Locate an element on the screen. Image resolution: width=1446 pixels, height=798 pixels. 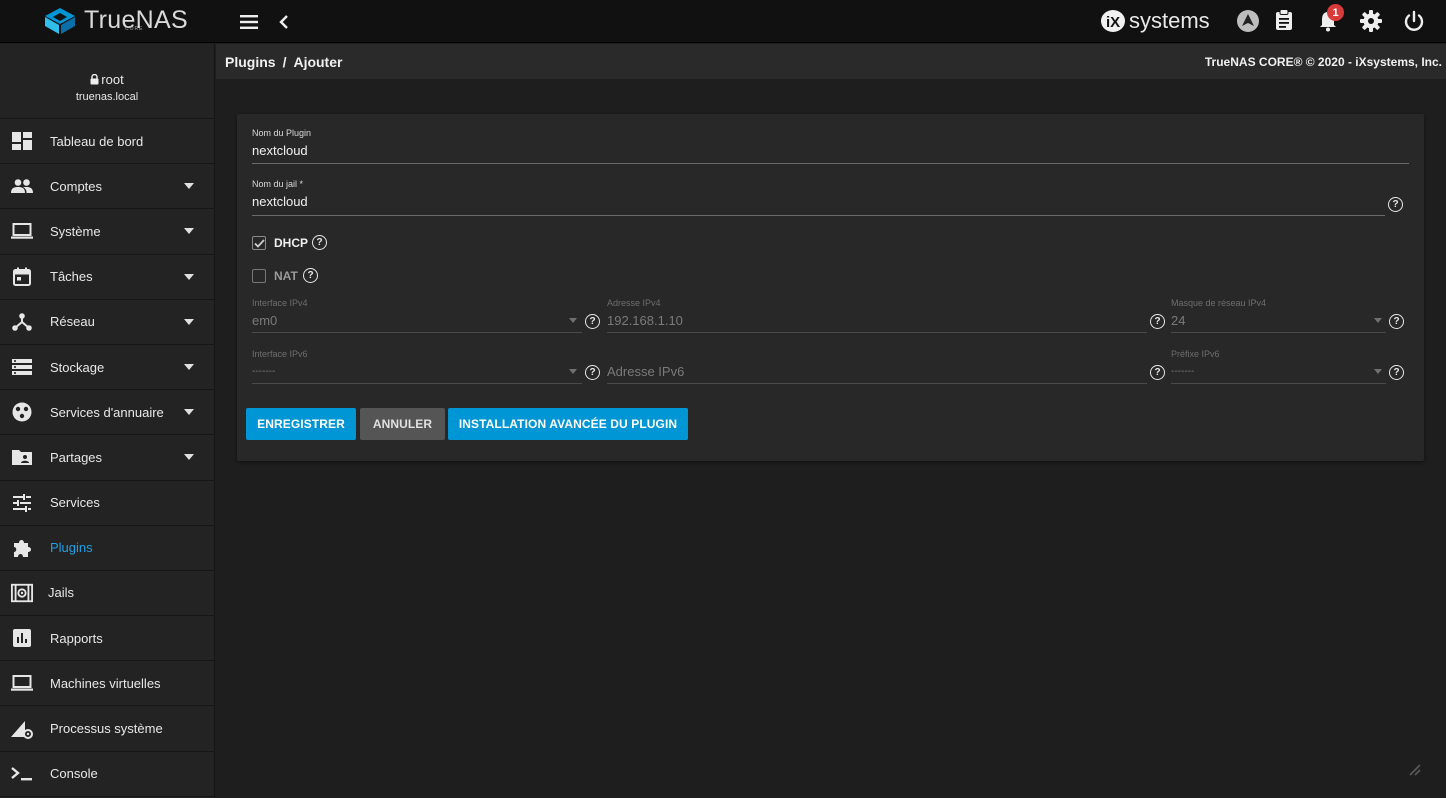
plugin-name-label: Nom du Plugin is located at coordinates (282, 133).